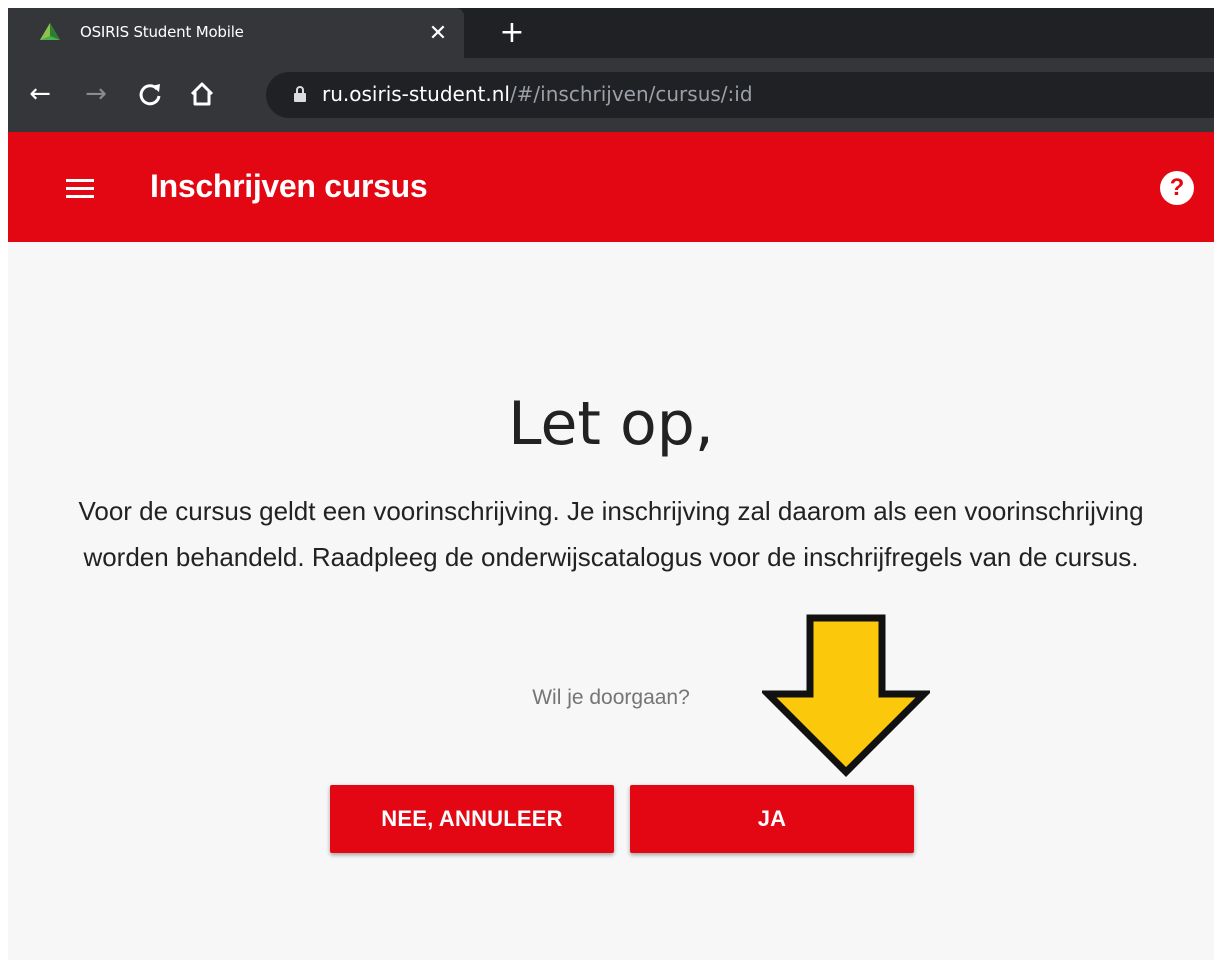 The image size is (1214, 960). Describe the element at coordinates (631, 94) in the screenshot. I see `url-path: /#/inschrijven/cursus/:id` at that location.